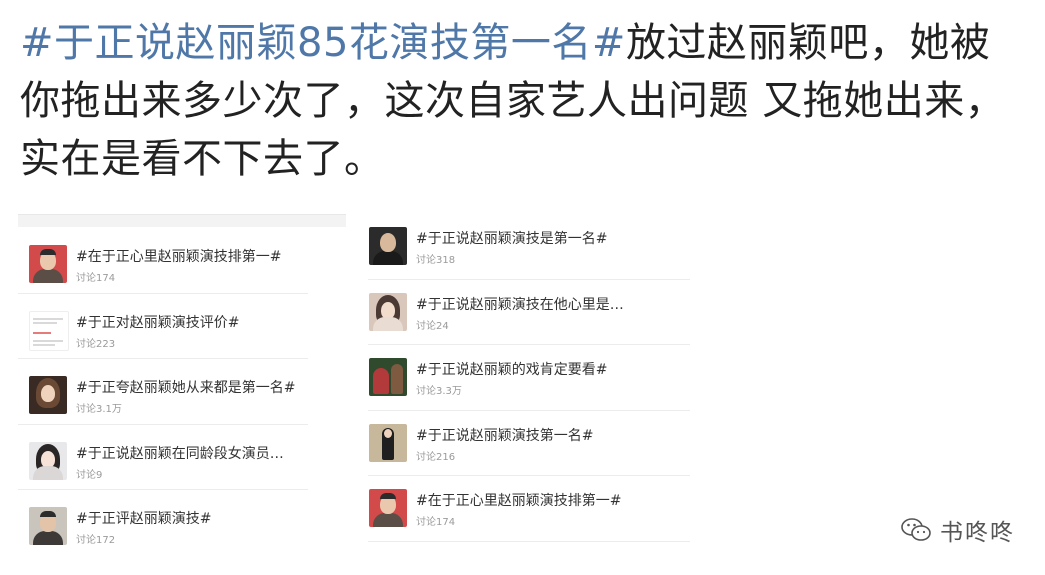 This screenshot has width=1045, height=575. What do you see at coordinates (96, 344) in the screenshot?
I see `topic-count: 讨论223` at bounding box center [96, 344].